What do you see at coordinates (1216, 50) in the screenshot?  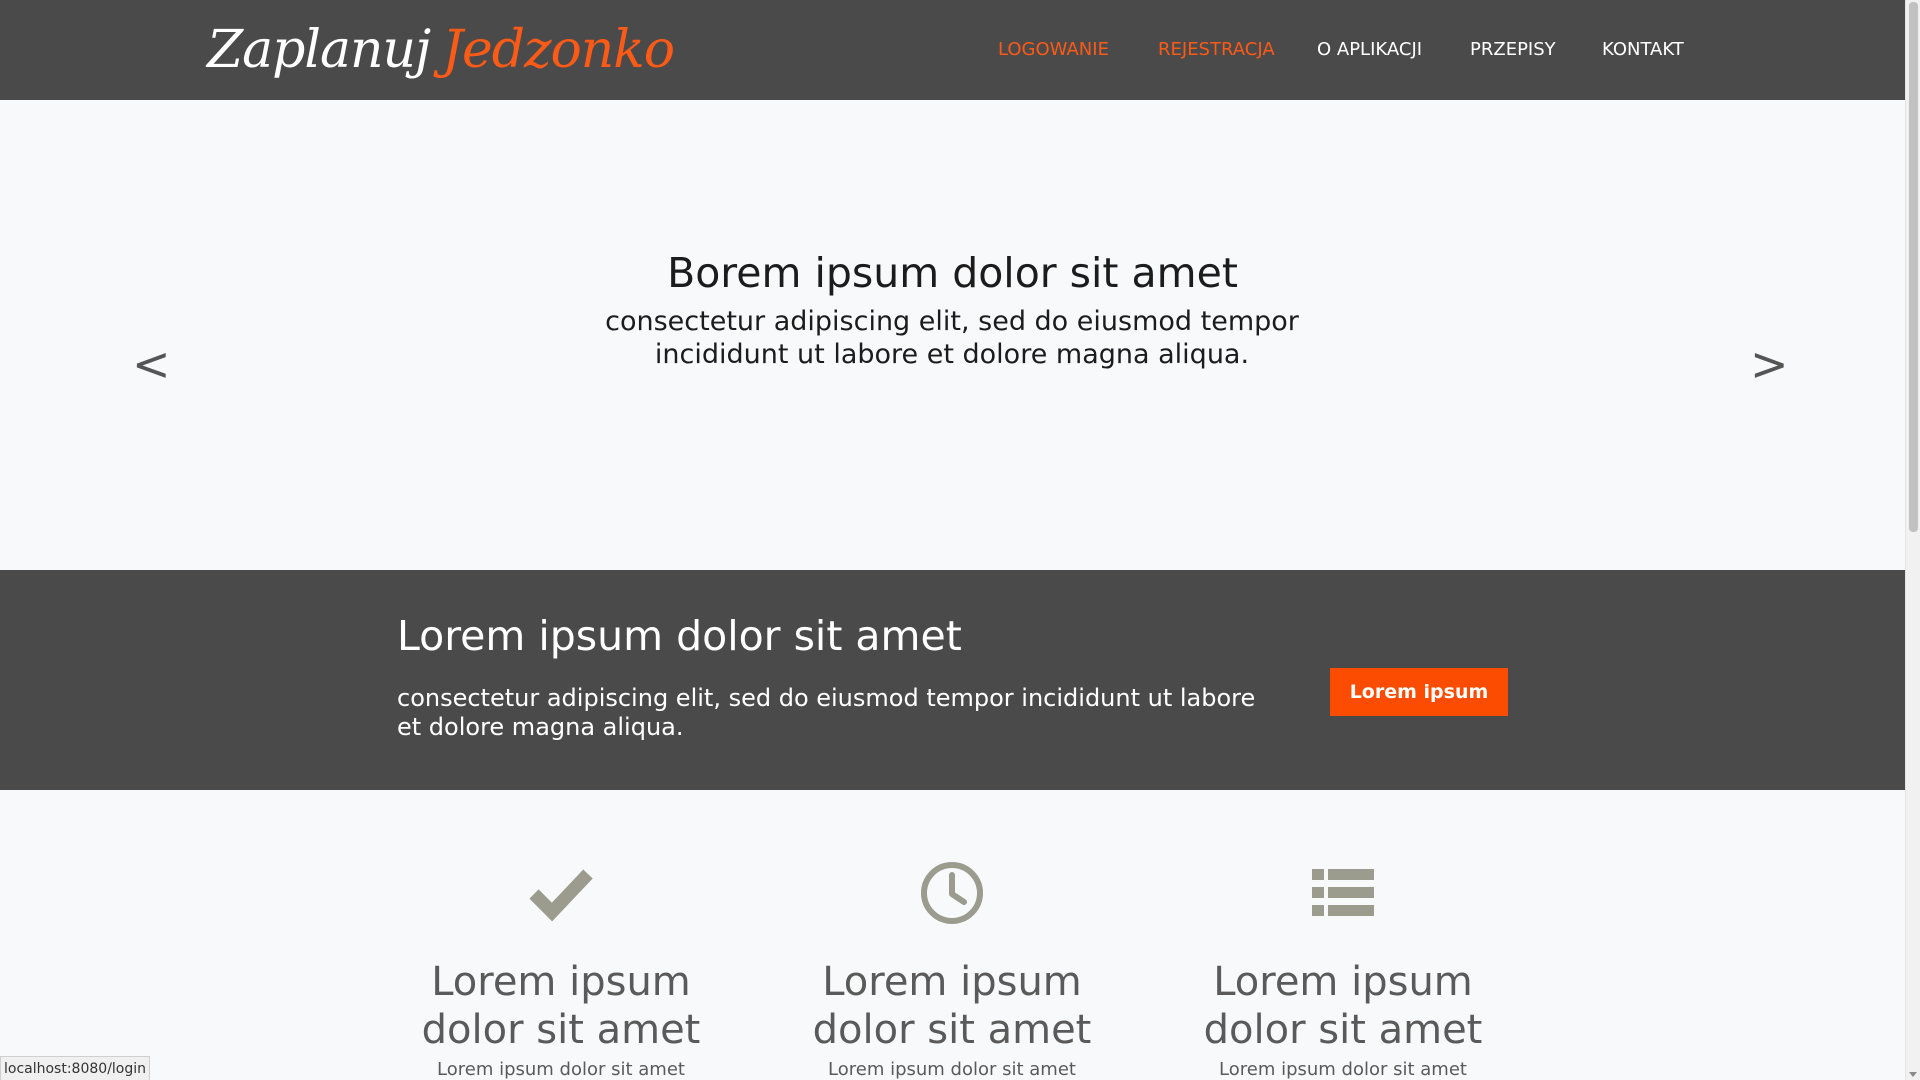 I see `nav-link-rejestracja: REJESTRACJA` at bounding box center [1216, 50].